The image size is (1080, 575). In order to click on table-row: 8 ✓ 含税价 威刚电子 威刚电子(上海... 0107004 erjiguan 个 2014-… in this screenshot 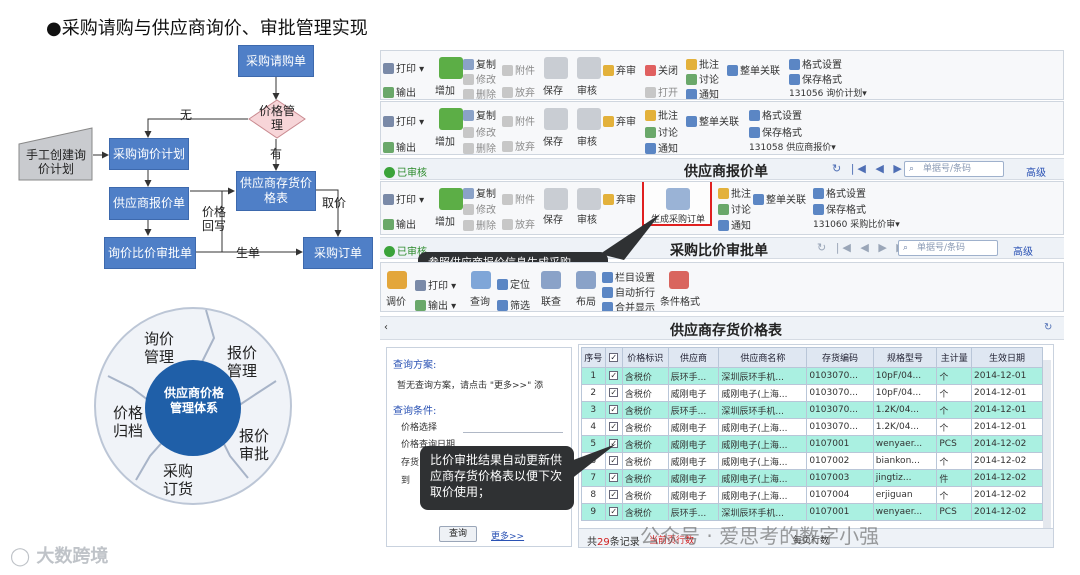, I will do `click(812, 495)`.